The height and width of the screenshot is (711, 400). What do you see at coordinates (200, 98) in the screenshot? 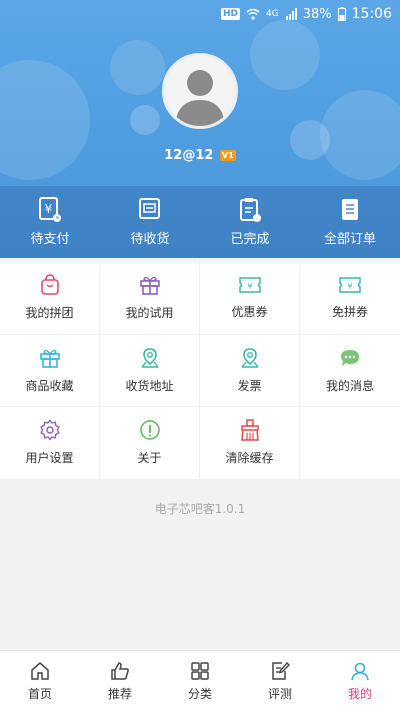
I see `person-avatar-icon` at bounding box center [200, 98].